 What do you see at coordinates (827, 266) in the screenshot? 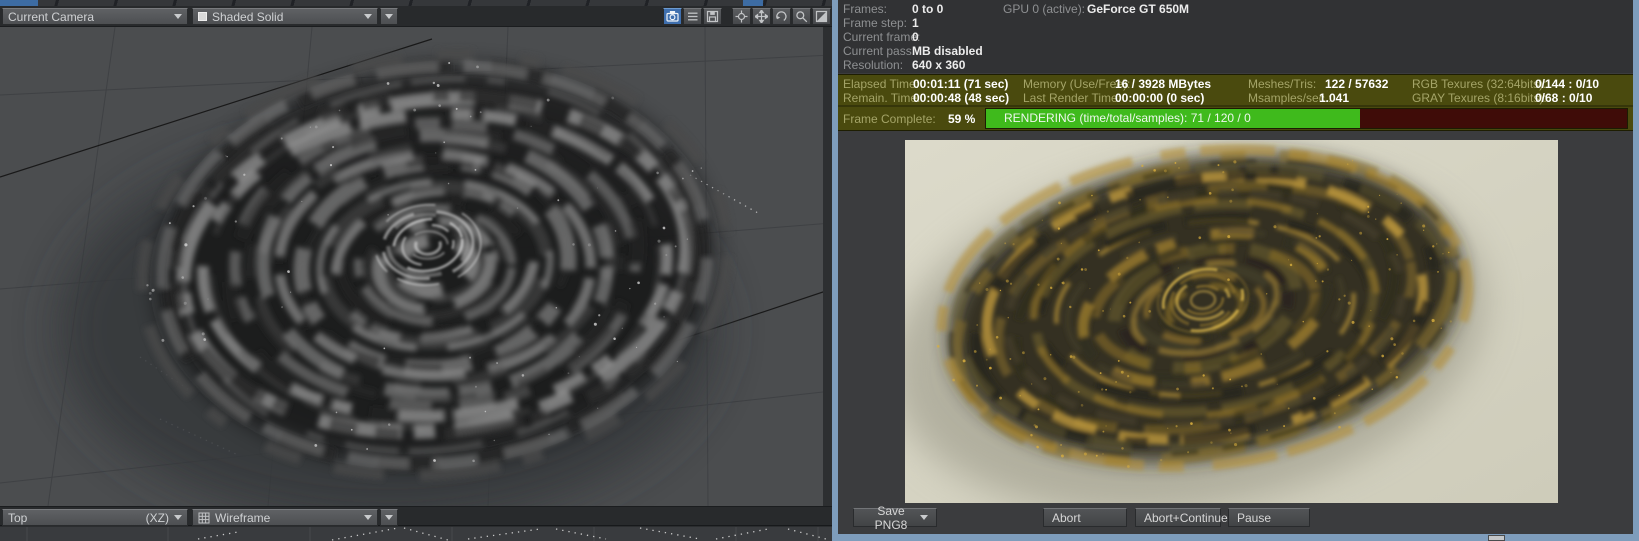
I see `viewport-right-edge` at bounding box center [827, 266].